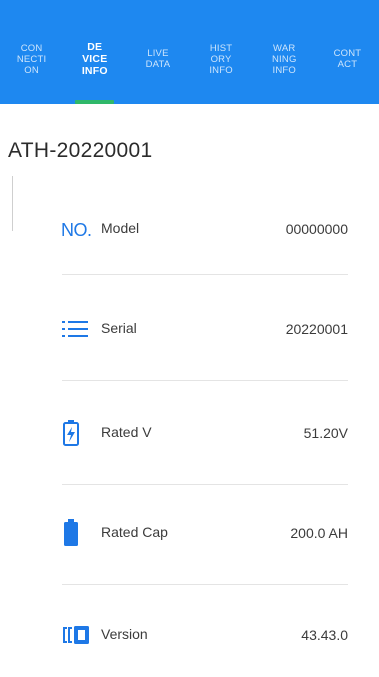 The width and height of the screenshot is (379, 677). I want to click on tab-label: DE VICE INFO, so click(94, 59).